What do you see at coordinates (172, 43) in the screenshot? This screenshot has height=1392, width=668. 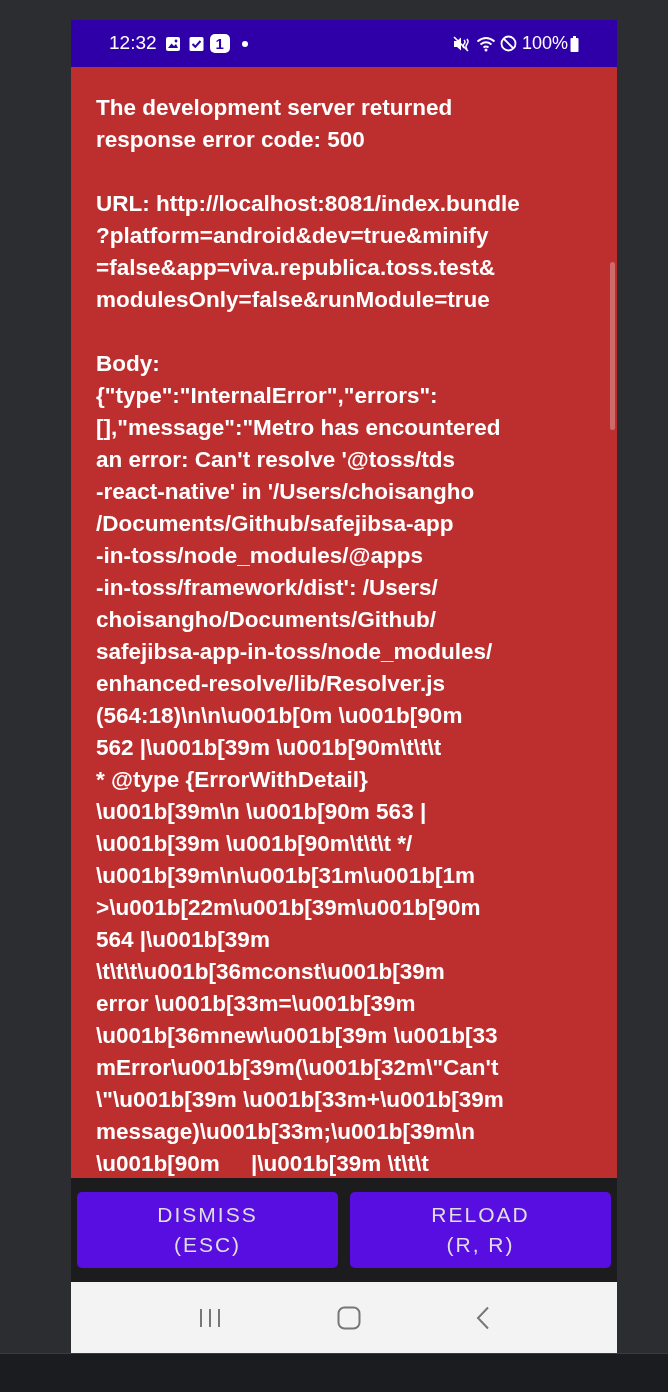 I see `image-icon` at bounding box center [172, 43].